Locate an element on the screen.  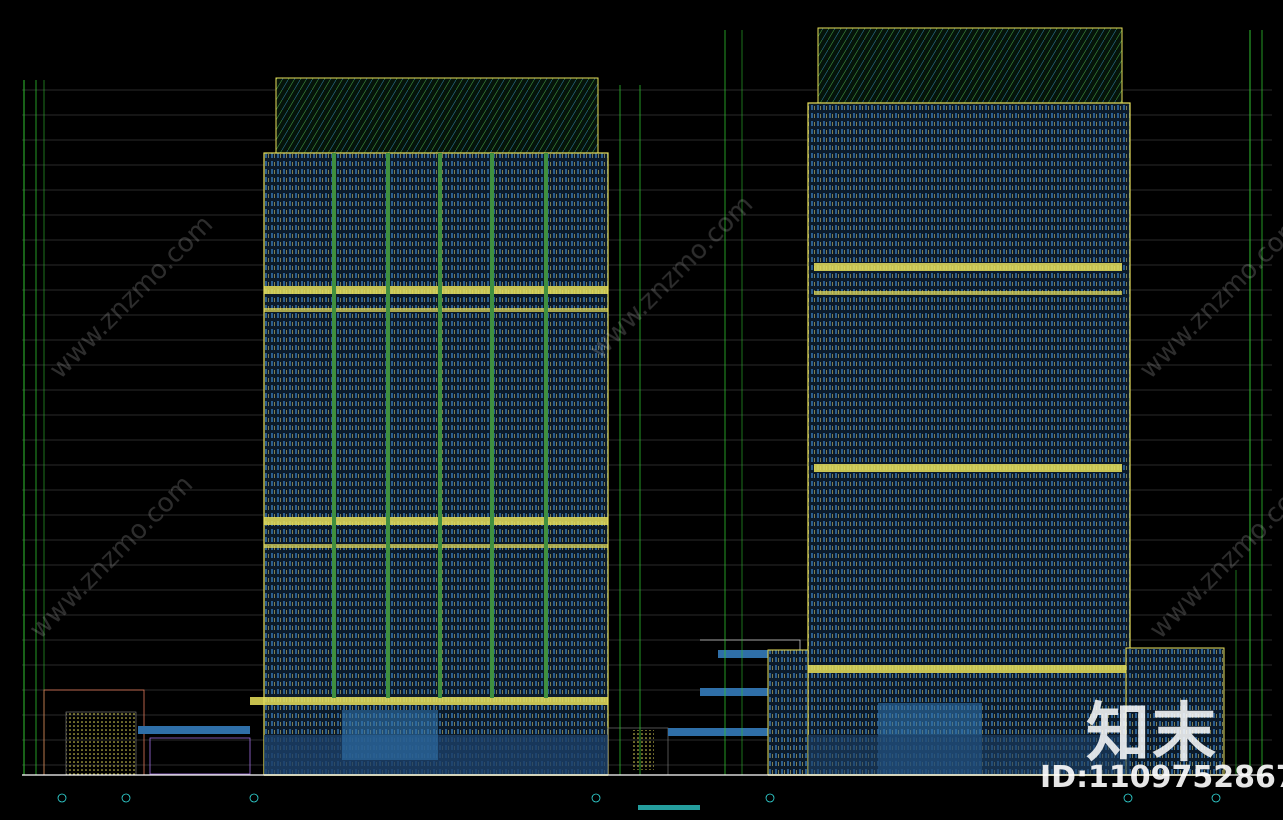
center-dimension-chain is located at coordinates (681, 402).